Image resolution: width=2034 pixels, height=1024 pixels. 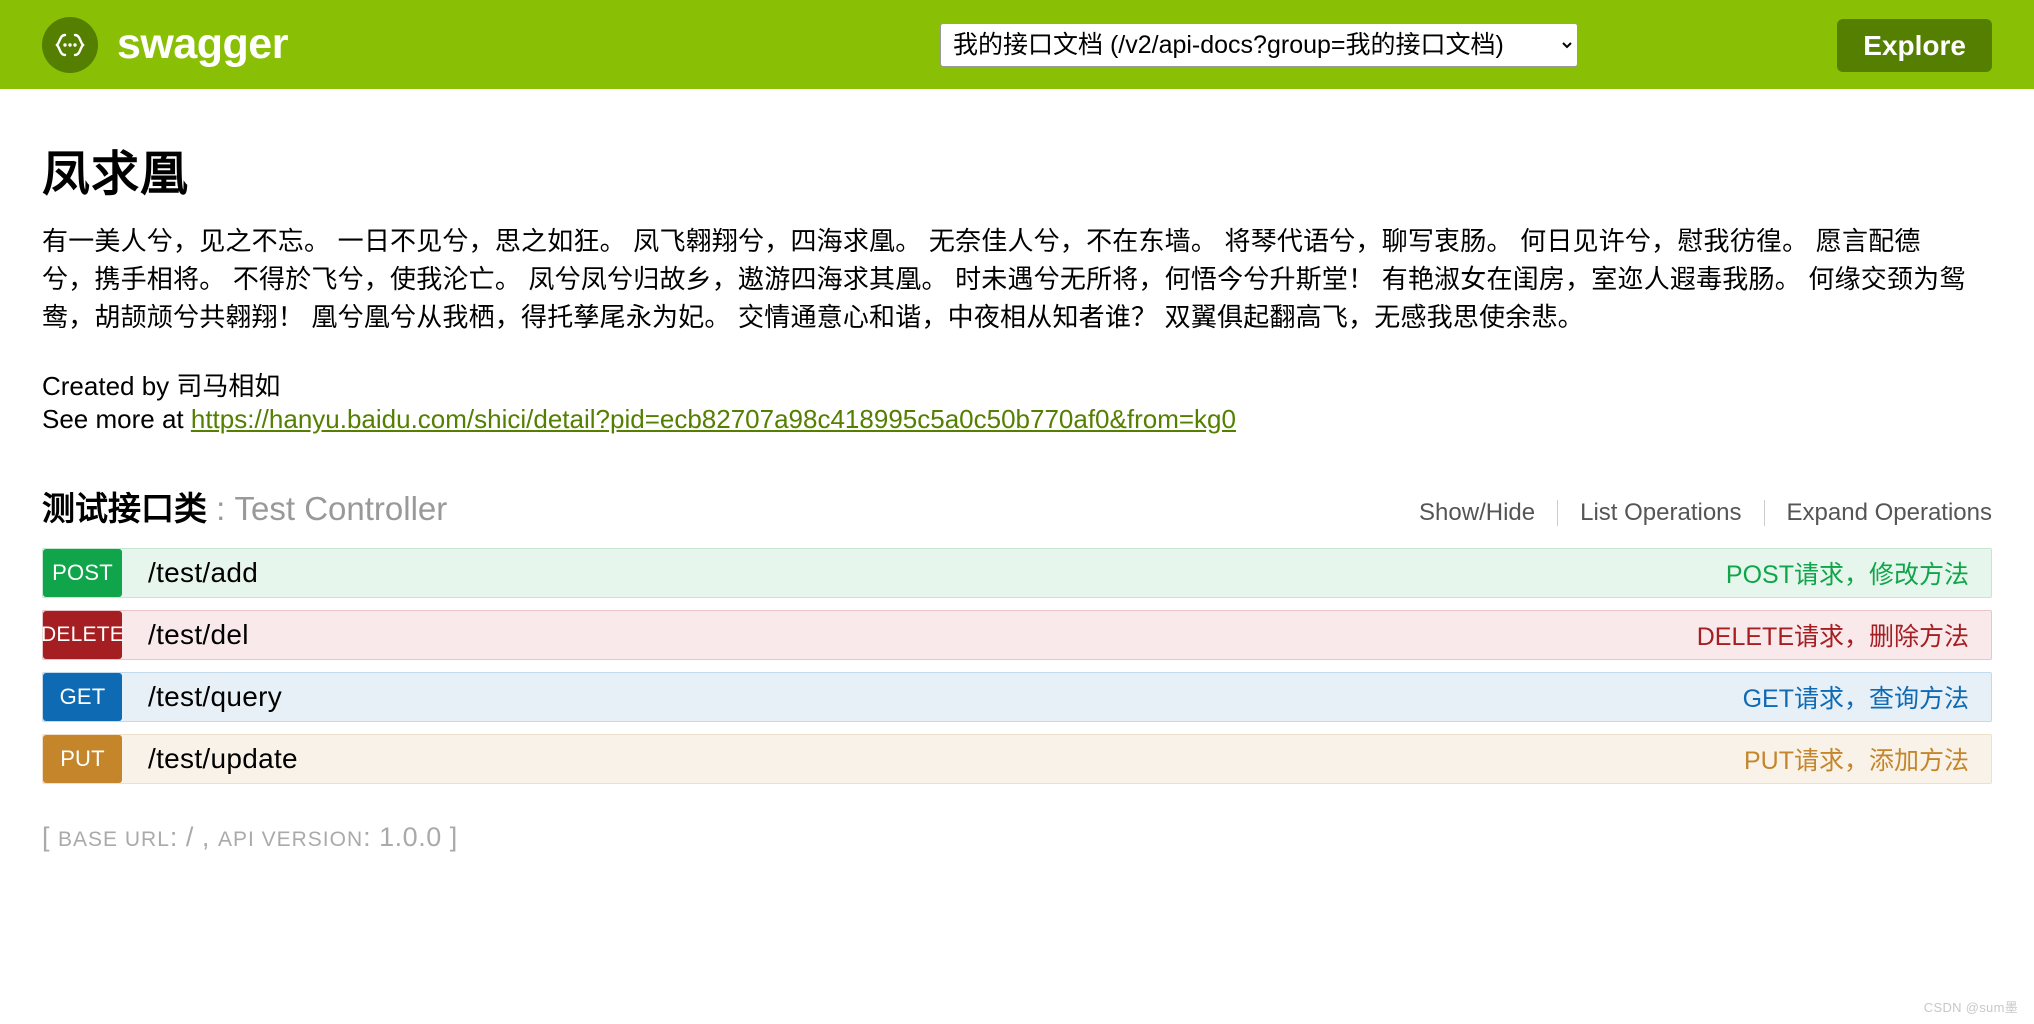 I want to click on base-url-label: BASE URL, so click(x=114, y=839).